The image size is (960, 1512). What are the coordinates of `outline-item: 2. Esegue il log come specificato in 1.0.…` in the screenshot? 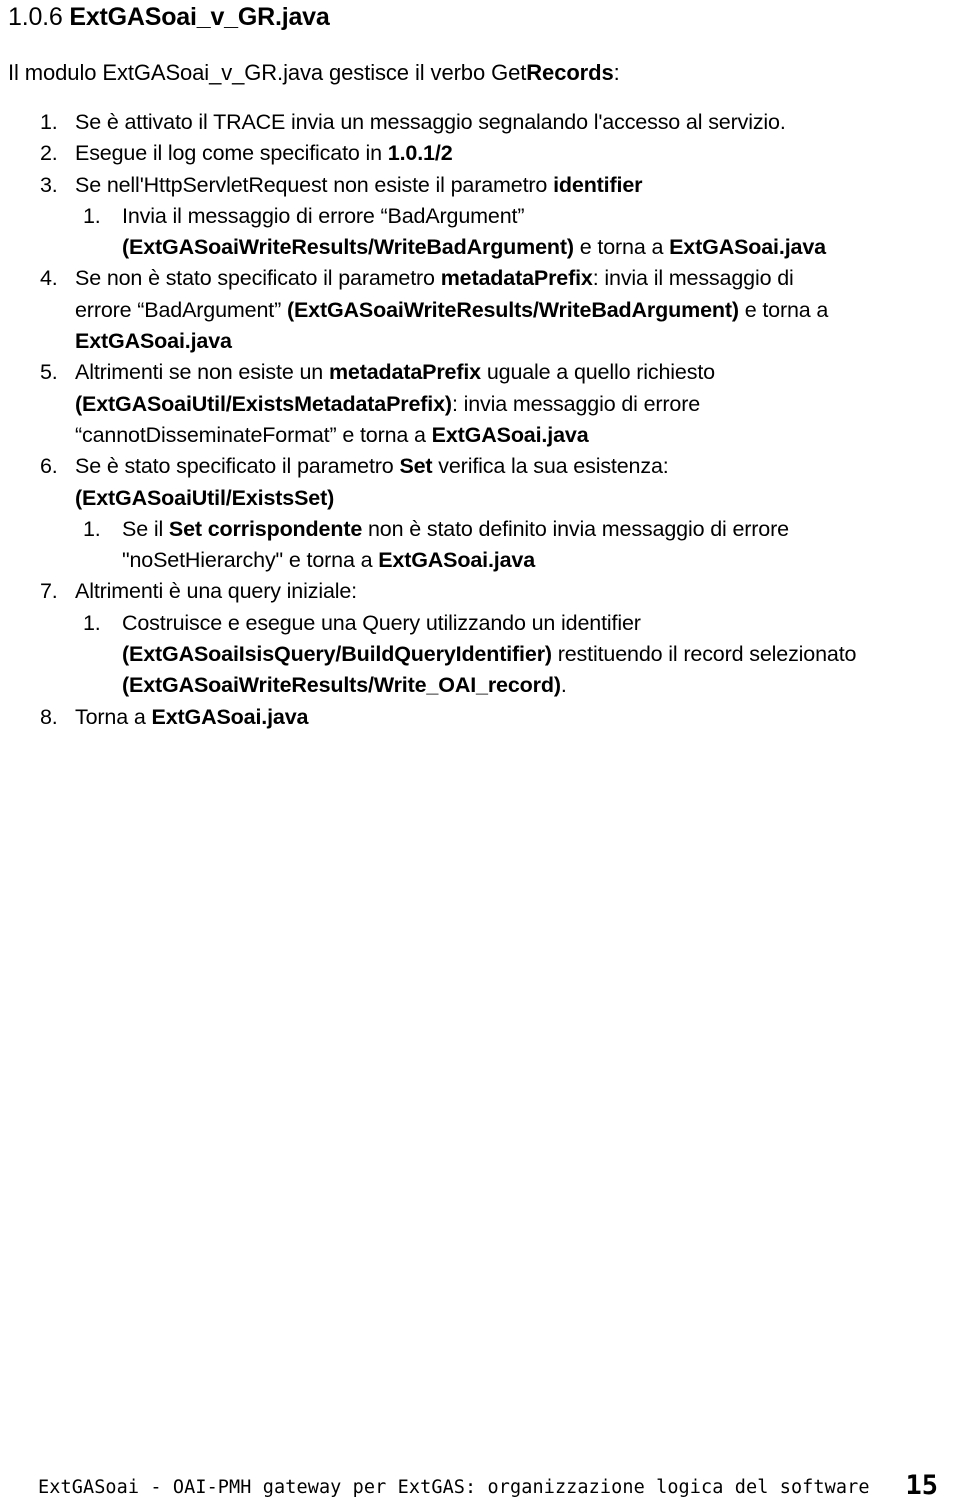 It's located at (480, 153).